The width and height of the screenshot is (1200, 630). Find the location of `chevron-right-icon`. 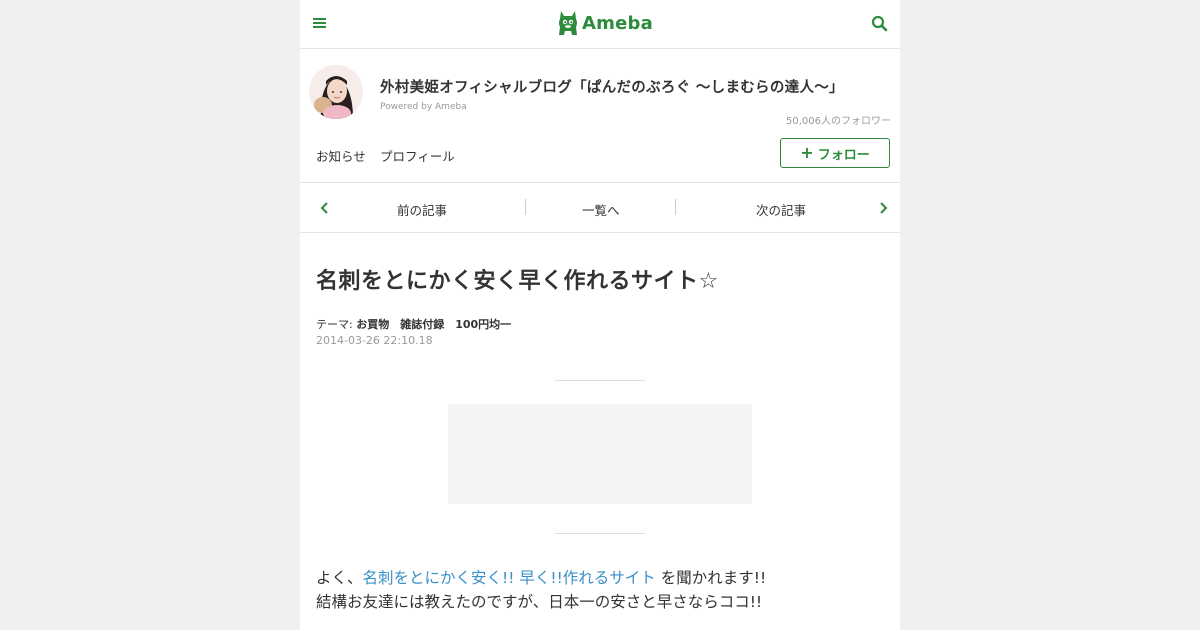

chevron-right-icon is located at coordinates (883, 207).